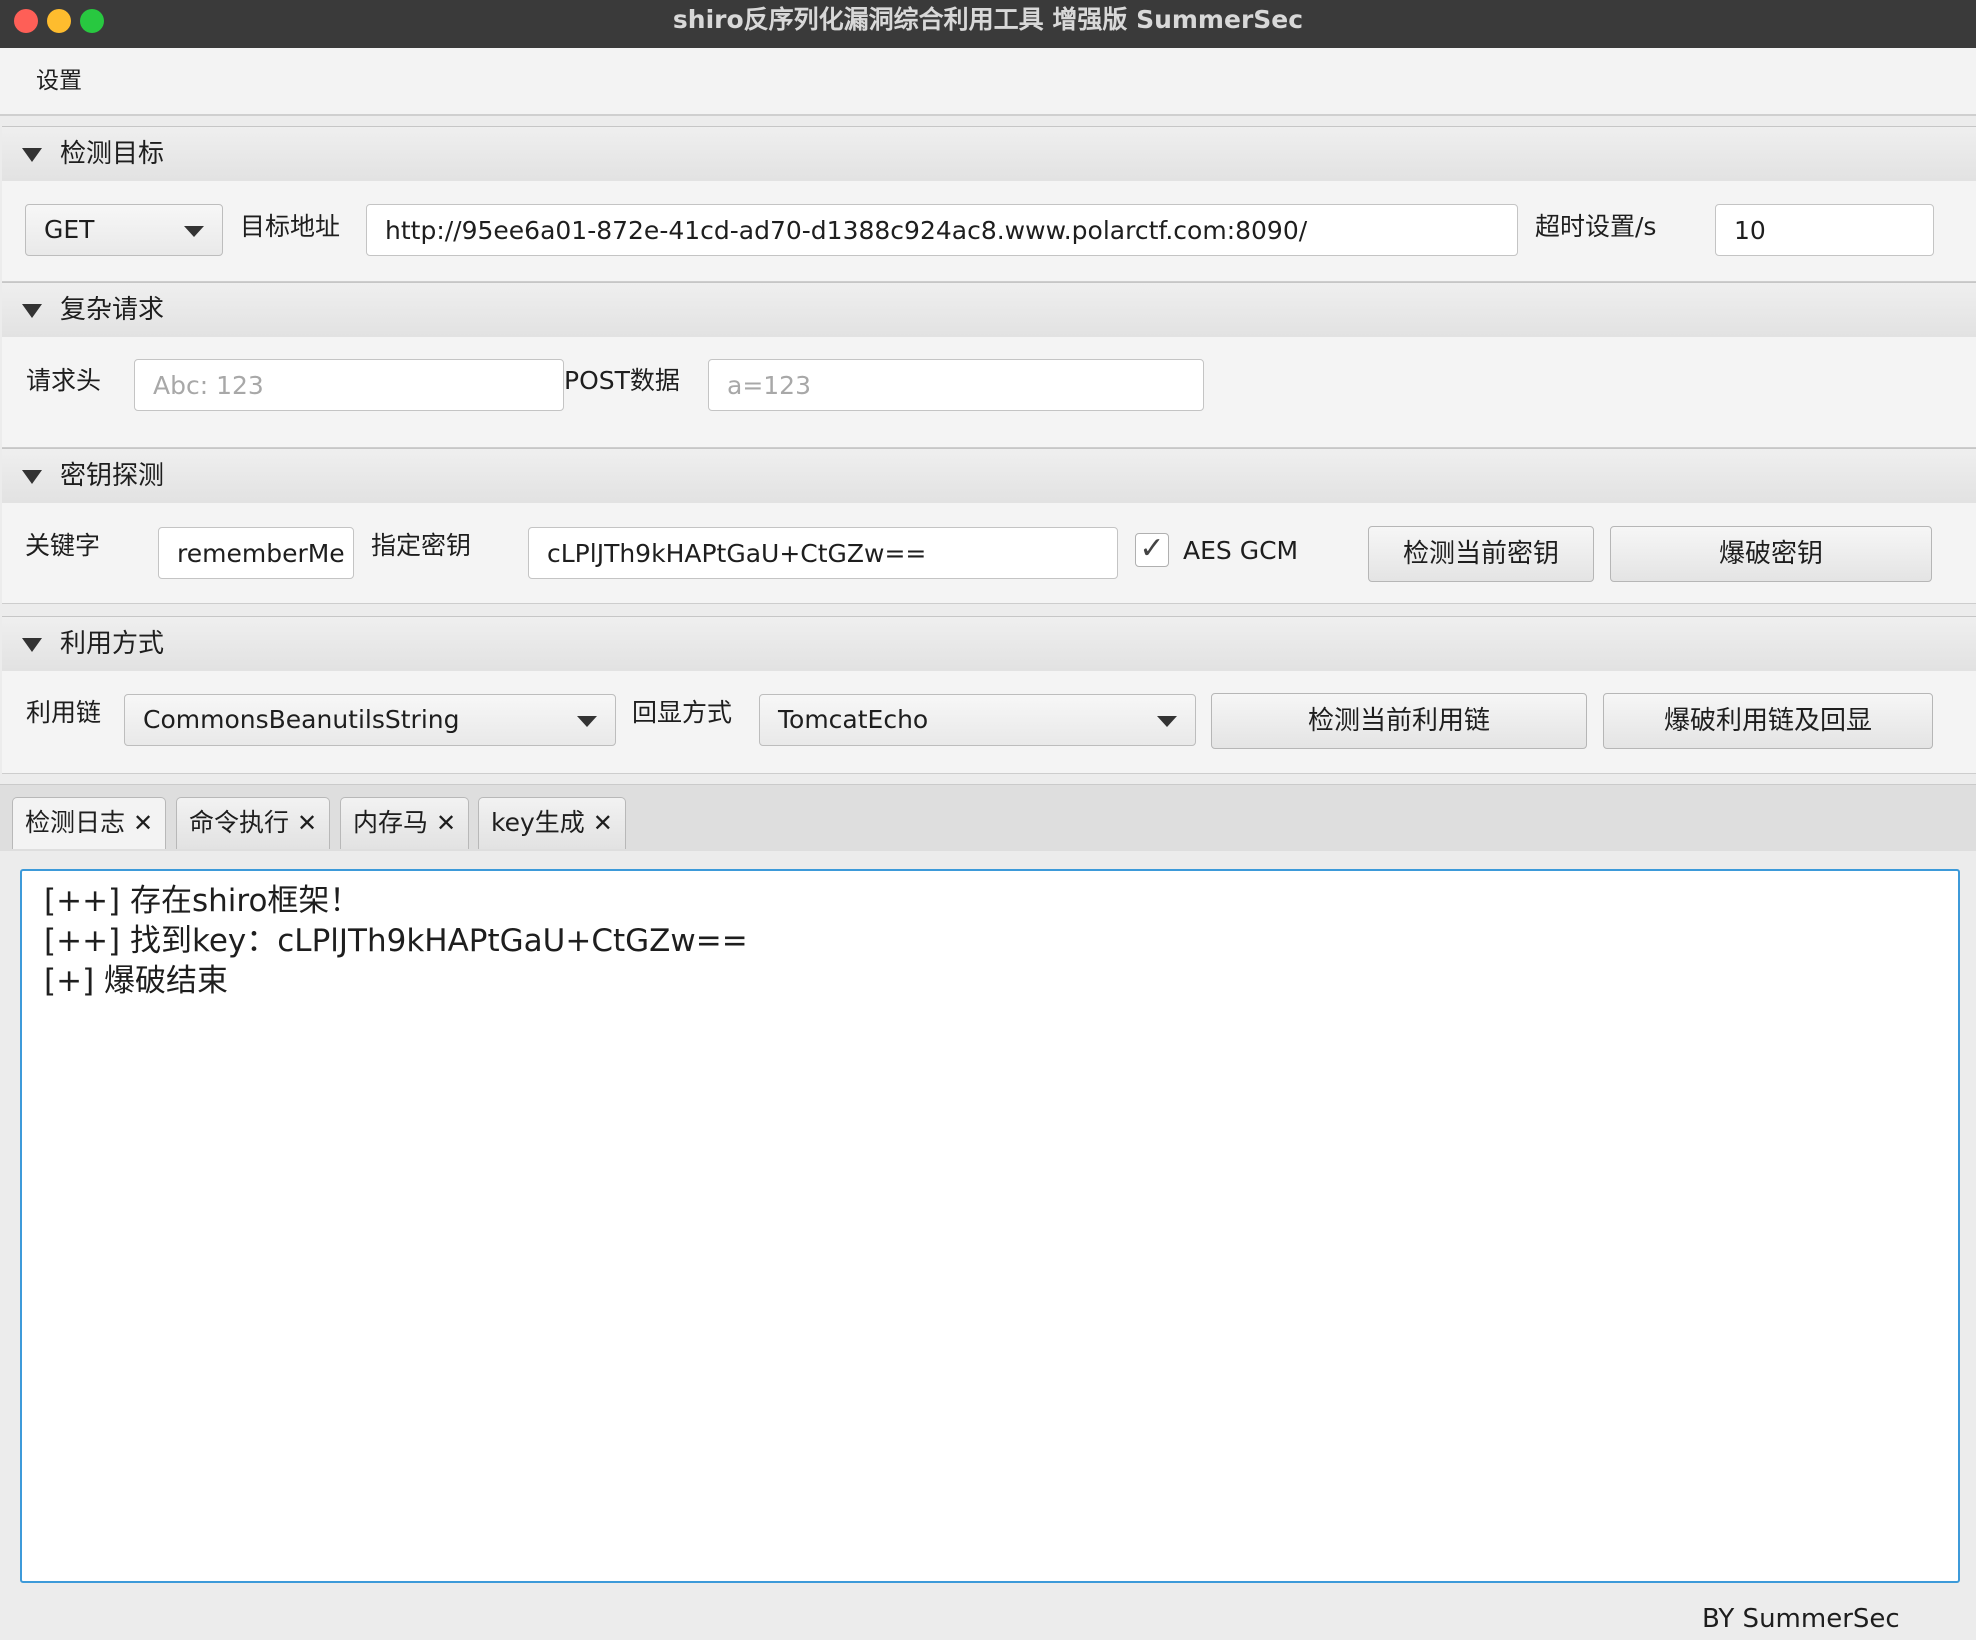 The image size is (1976, 1640). I want to click on echo-value: TomcatEcho, so click(853, 719).